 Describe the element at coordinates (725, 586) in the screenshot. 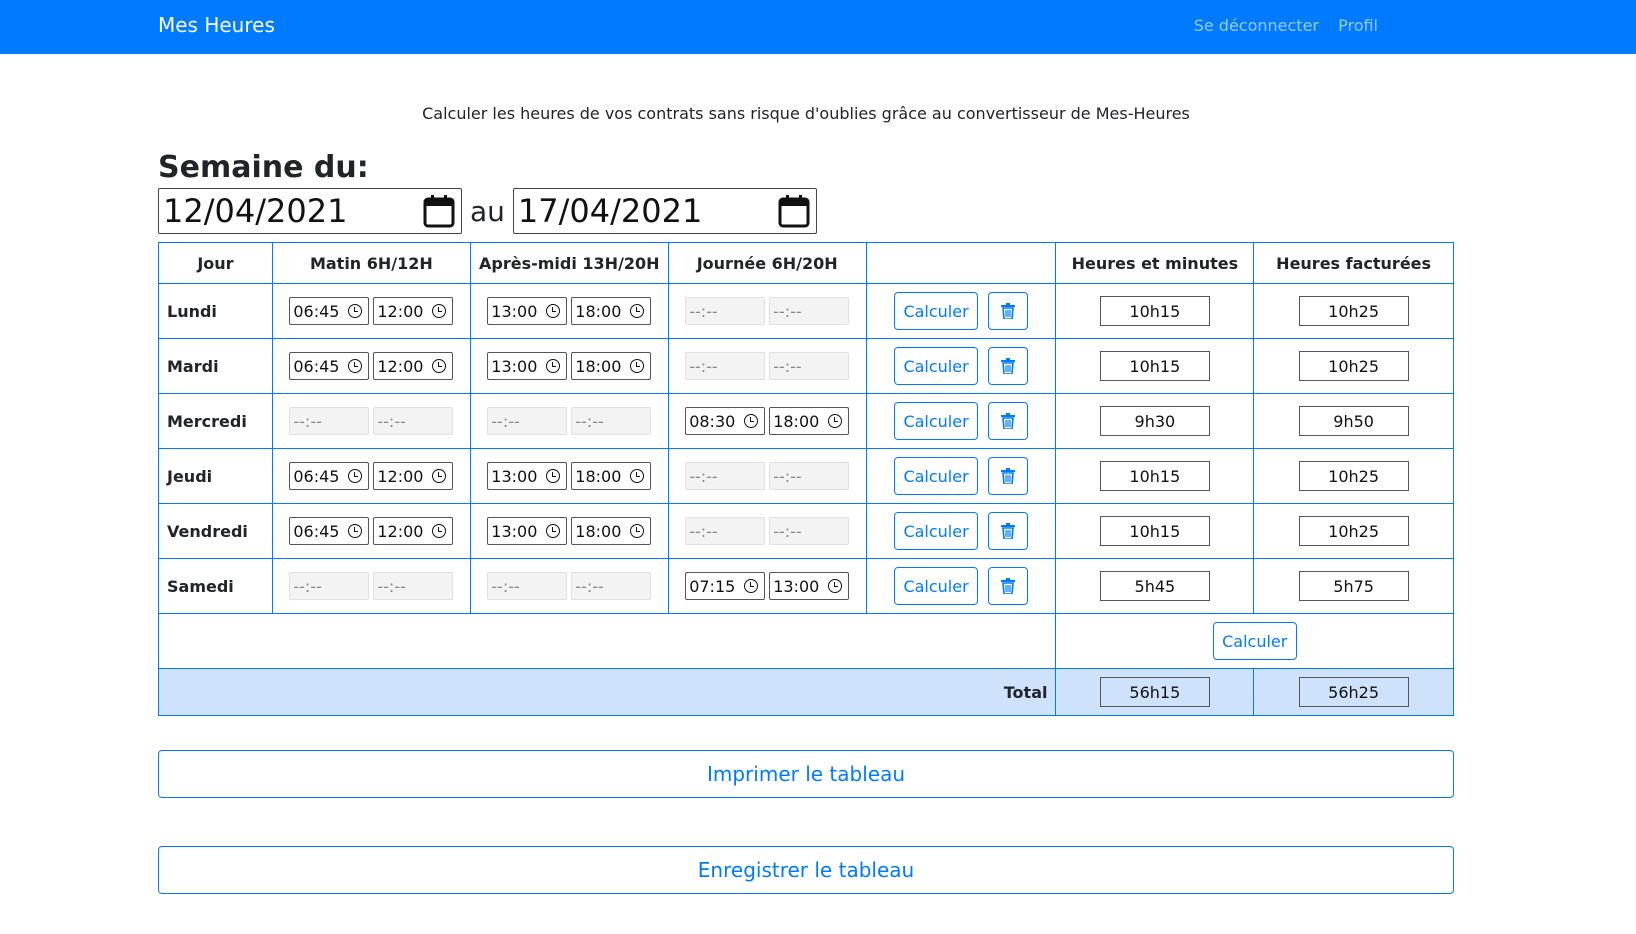

I see `fullday-start-time: 07:15` at that location.